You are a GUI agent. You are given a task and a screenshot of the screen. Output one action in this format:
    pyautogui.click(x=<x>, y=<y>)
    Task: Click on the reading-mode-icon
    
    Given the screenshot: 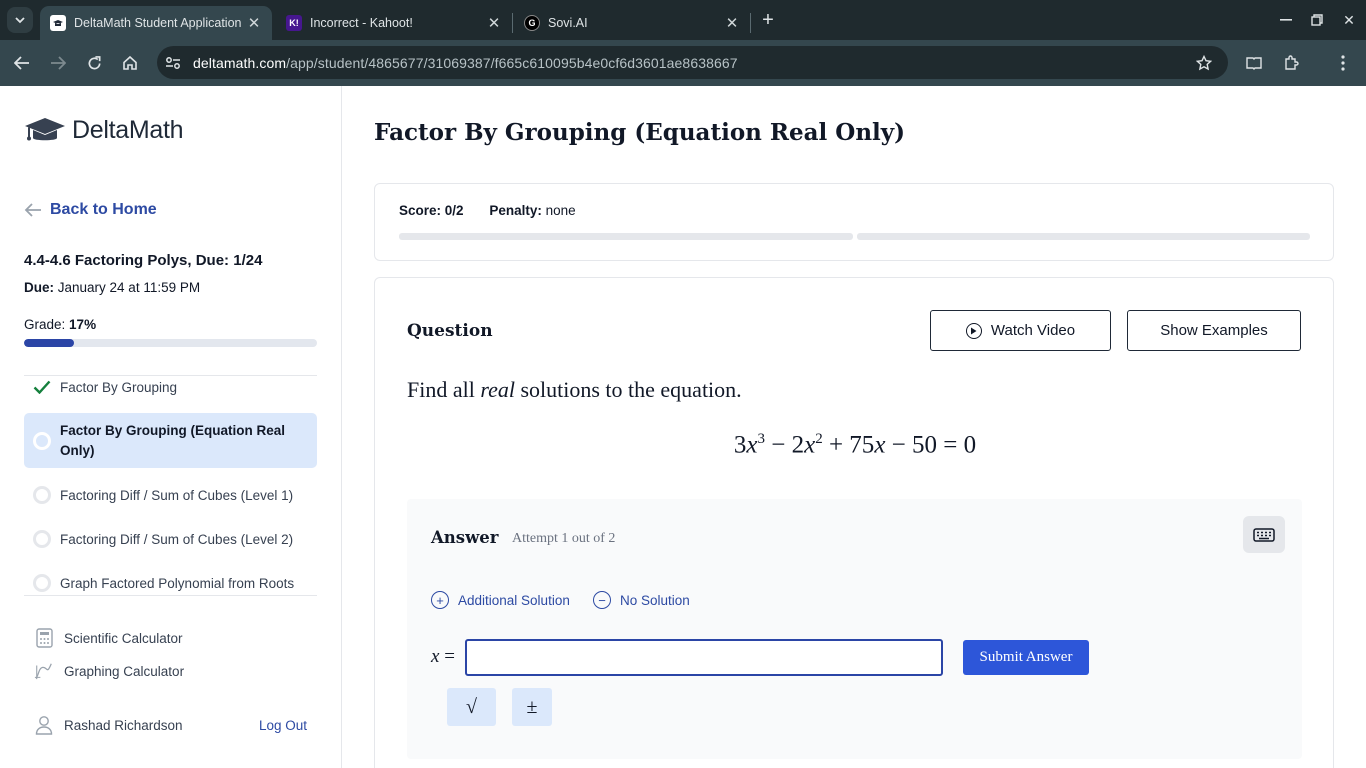 What is the action you would take?
    pyautogui.click(x=1254, y=63)
    